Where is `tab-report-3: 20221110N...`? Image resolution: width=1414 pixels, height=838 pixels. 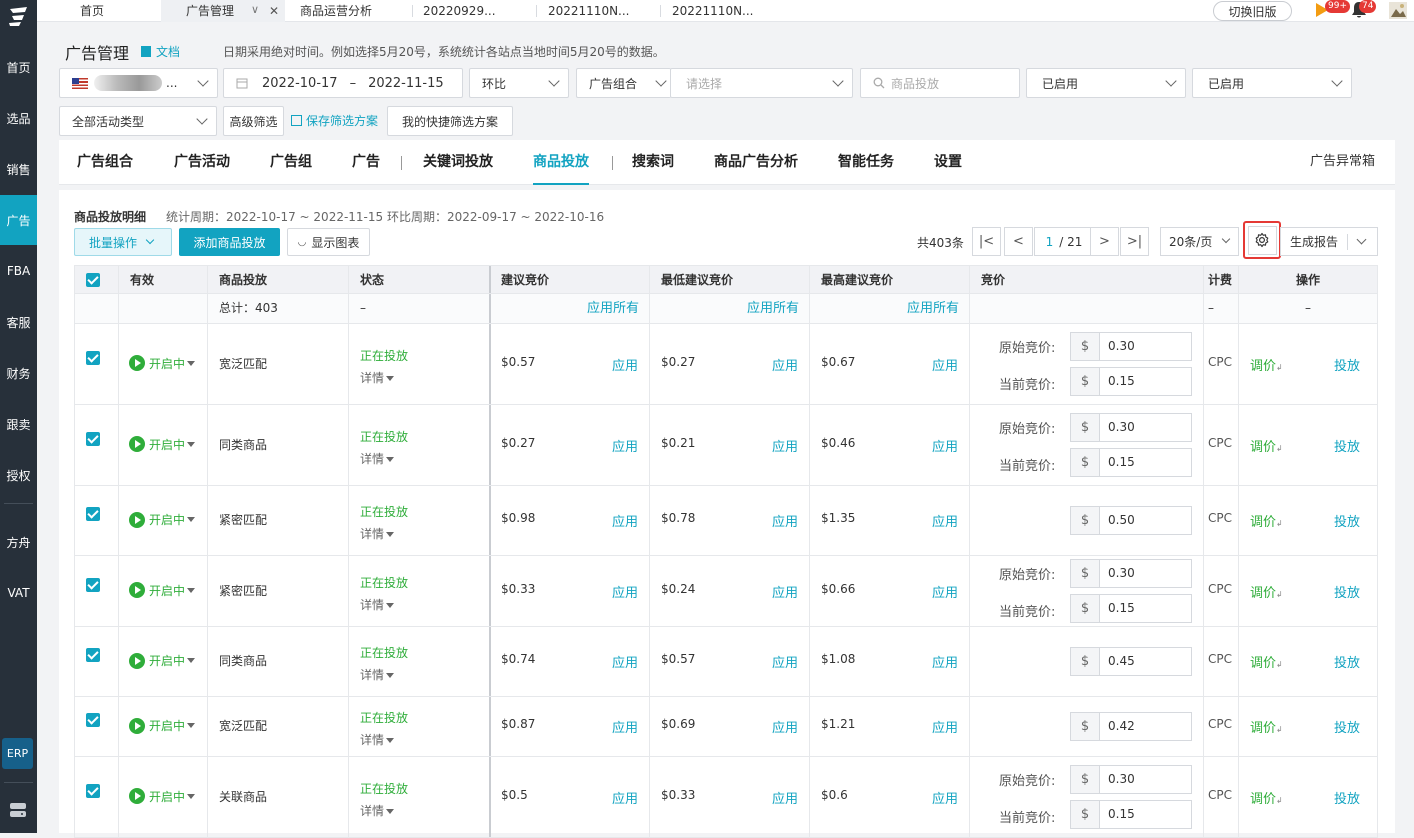 tab-report-3: 20221110N... is located at coordinates (723, 11).